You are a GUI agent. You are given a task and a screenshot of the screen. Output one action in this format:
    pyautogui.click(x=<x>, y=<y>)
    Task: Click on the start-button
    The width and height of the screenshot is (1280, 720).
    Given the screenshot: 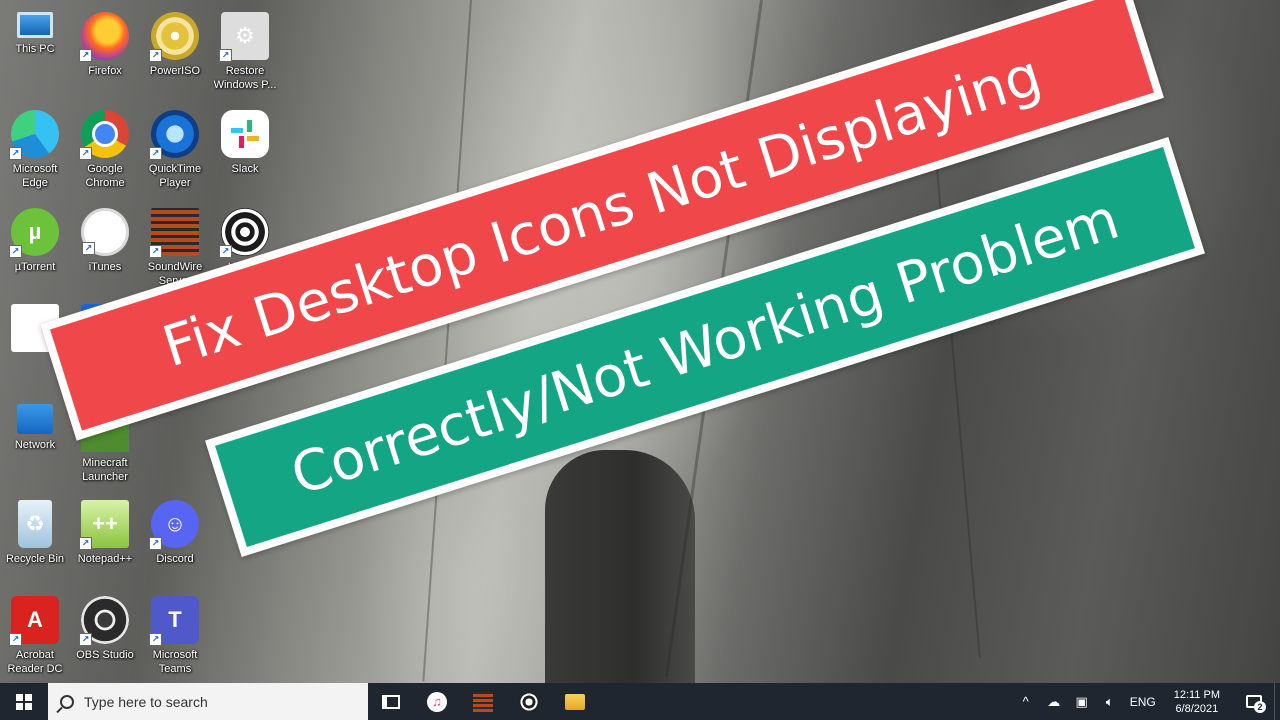 What is the action you would take?
    pyautogui.click(x=24, y=701)
    